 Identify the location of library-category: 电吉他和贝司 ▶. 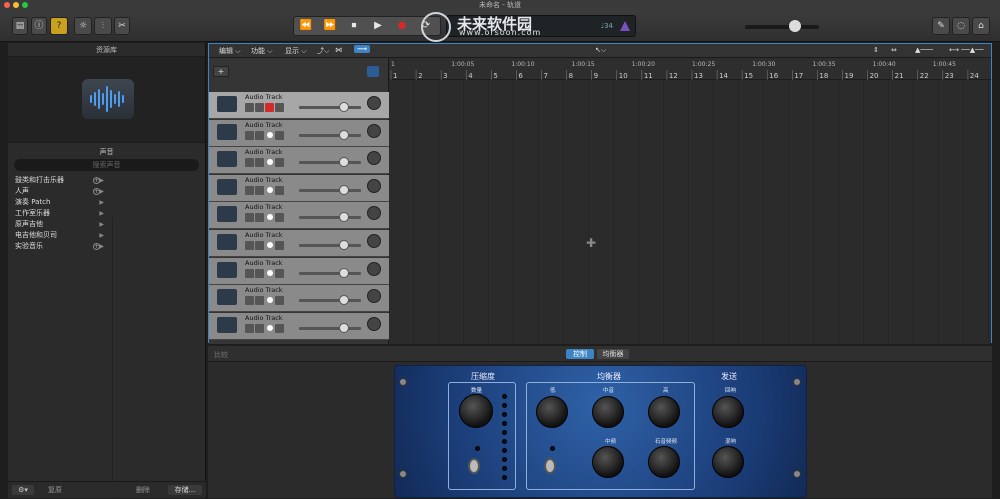
(57, 235).